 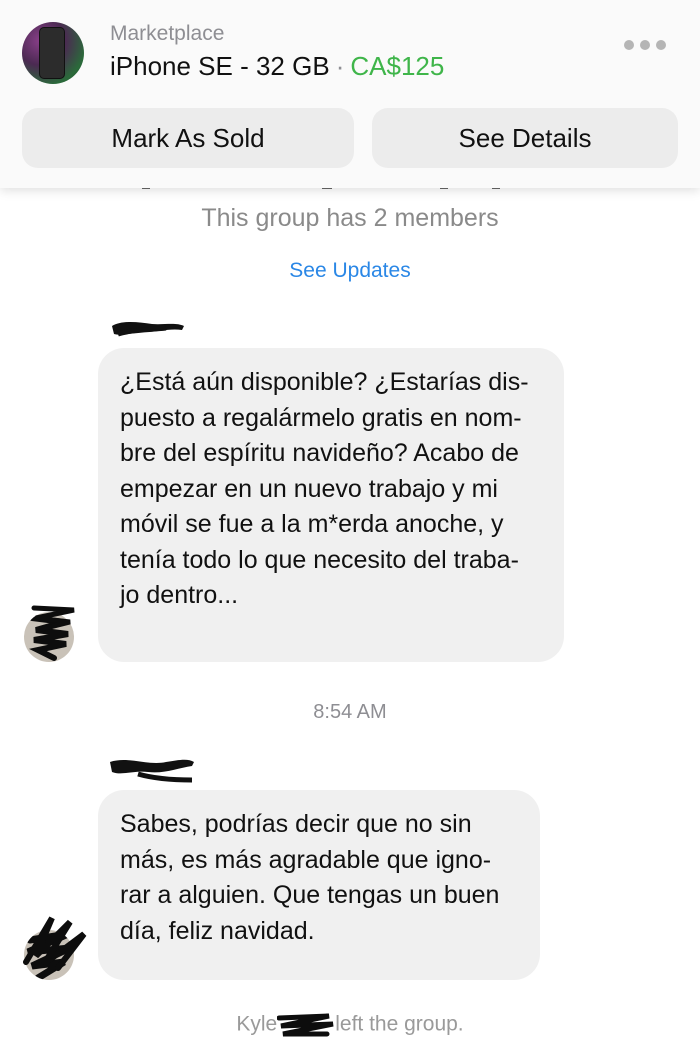 What do you see at coordinates (645, 45) in the screenshot?
I see `ellipsis-icon` at bounding box center [645, 45].